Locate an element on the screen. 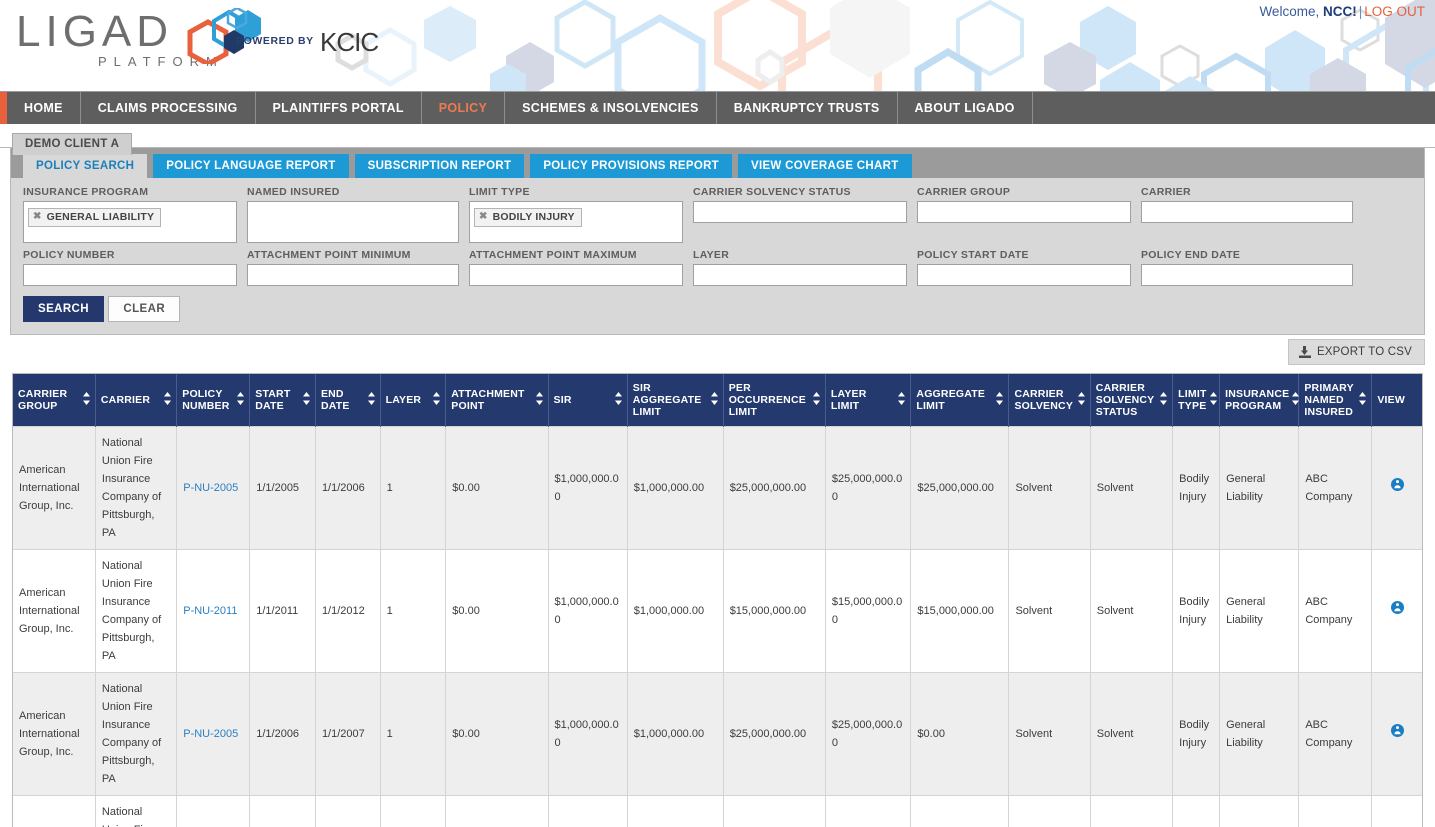  export-icon is located at coordinates (1304, 352).